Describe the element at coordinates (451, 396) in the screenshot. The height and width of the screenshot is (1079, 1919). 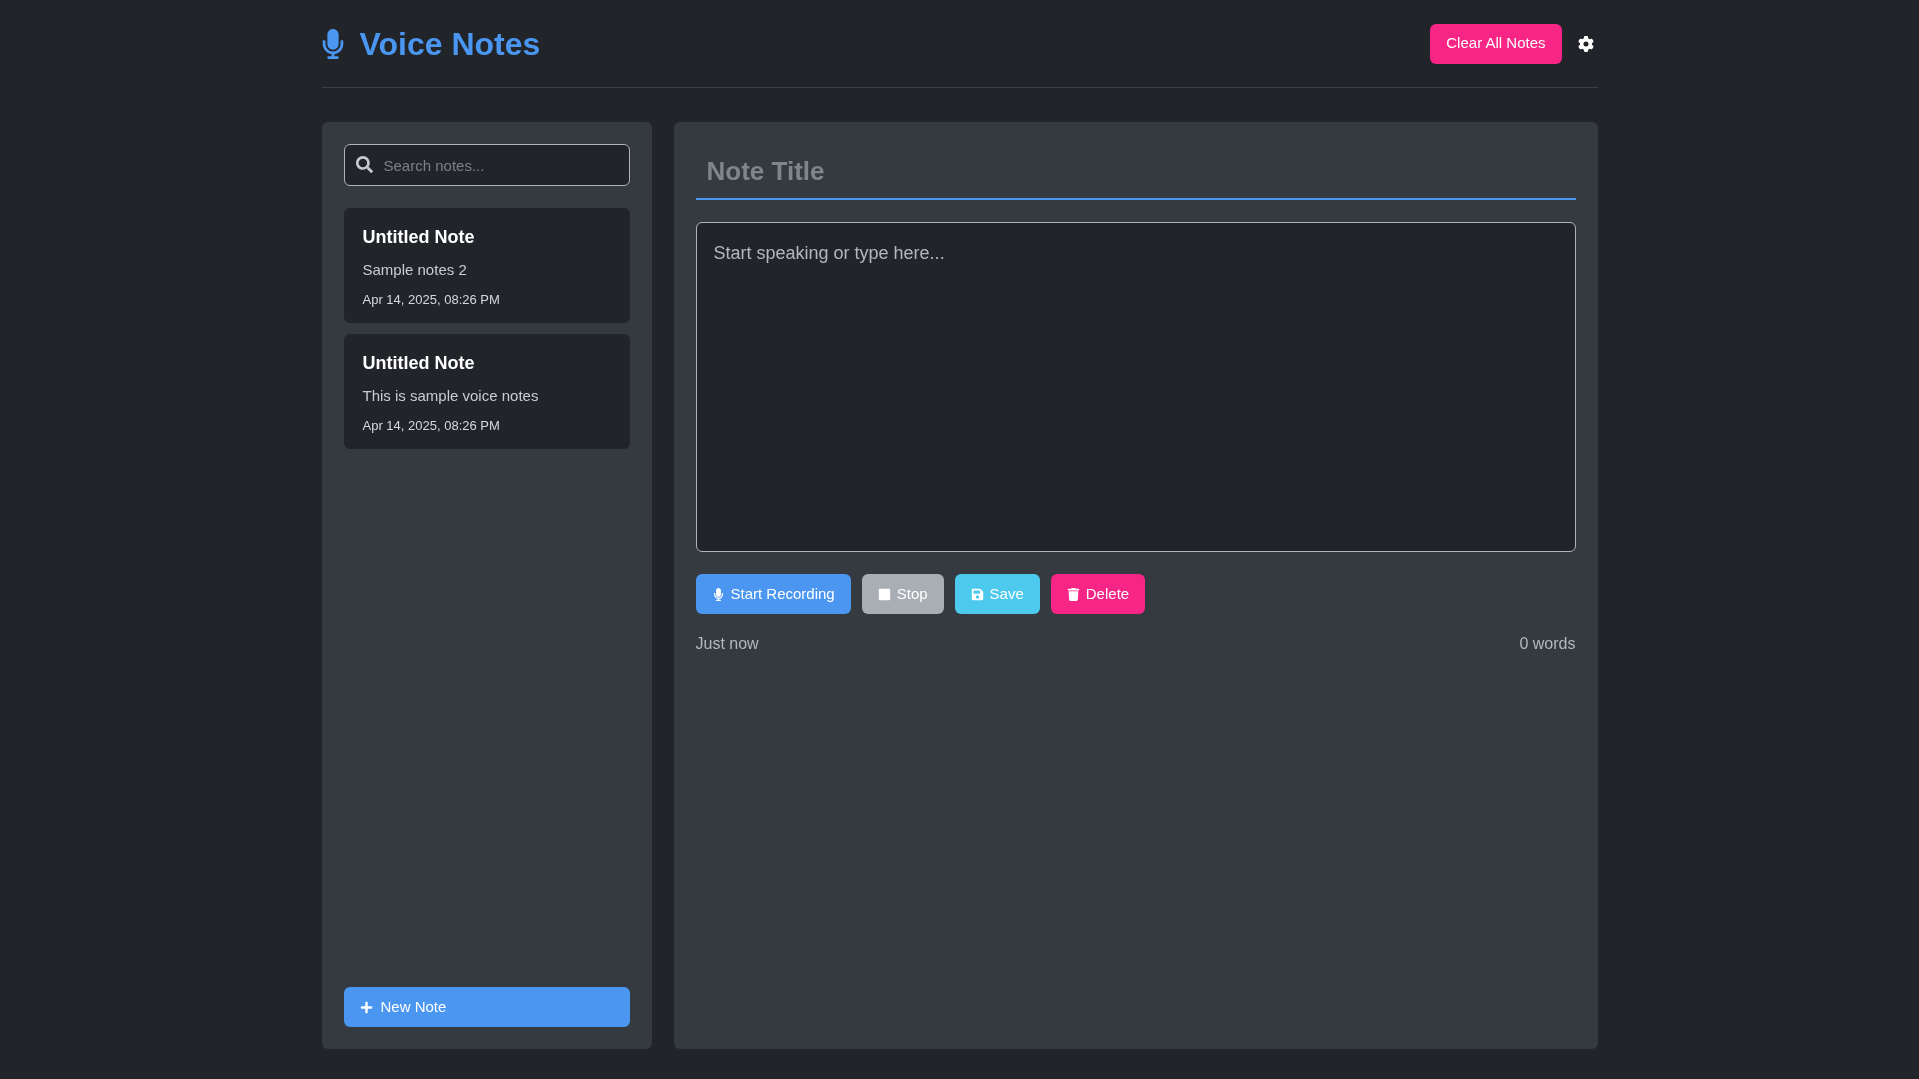
I see `note-preview: This is sample voice notes` at that location.